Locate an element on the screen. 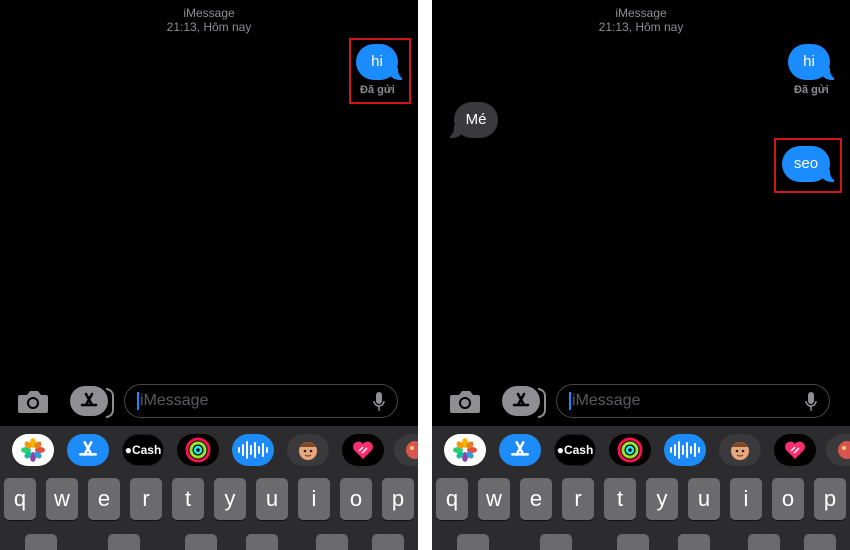 Image resolution: width=850 pixels, height=550 pixels. delivered-status: Đã gửi is located at coordinates (811, 90).